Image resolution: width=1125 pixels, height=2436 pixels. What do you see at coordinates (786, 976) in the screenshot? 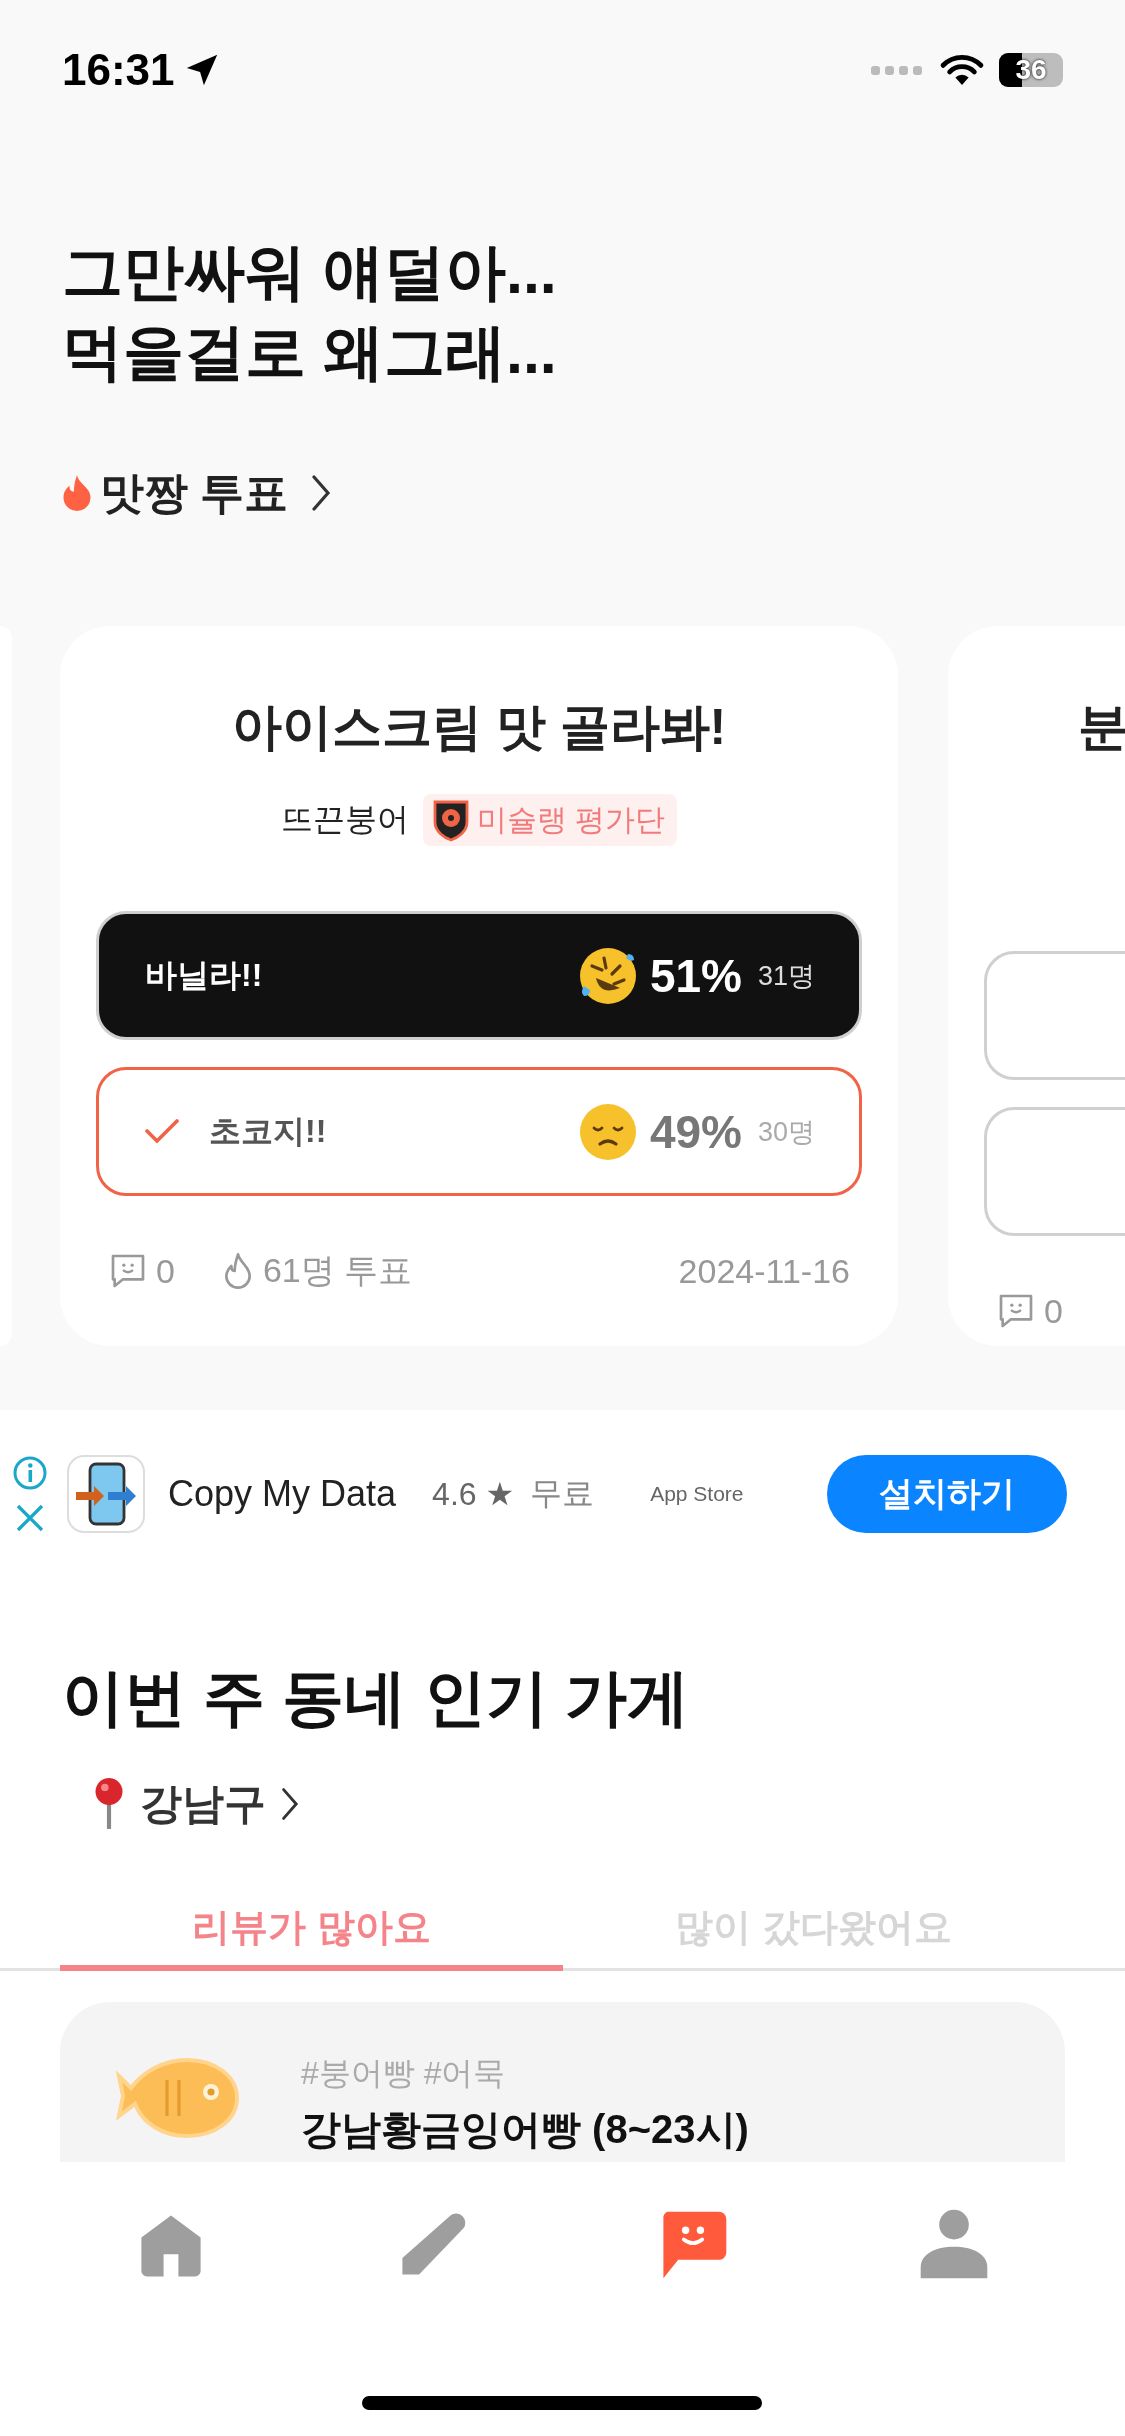
I see `option-count: 31명` at bounding box center [786, 976].